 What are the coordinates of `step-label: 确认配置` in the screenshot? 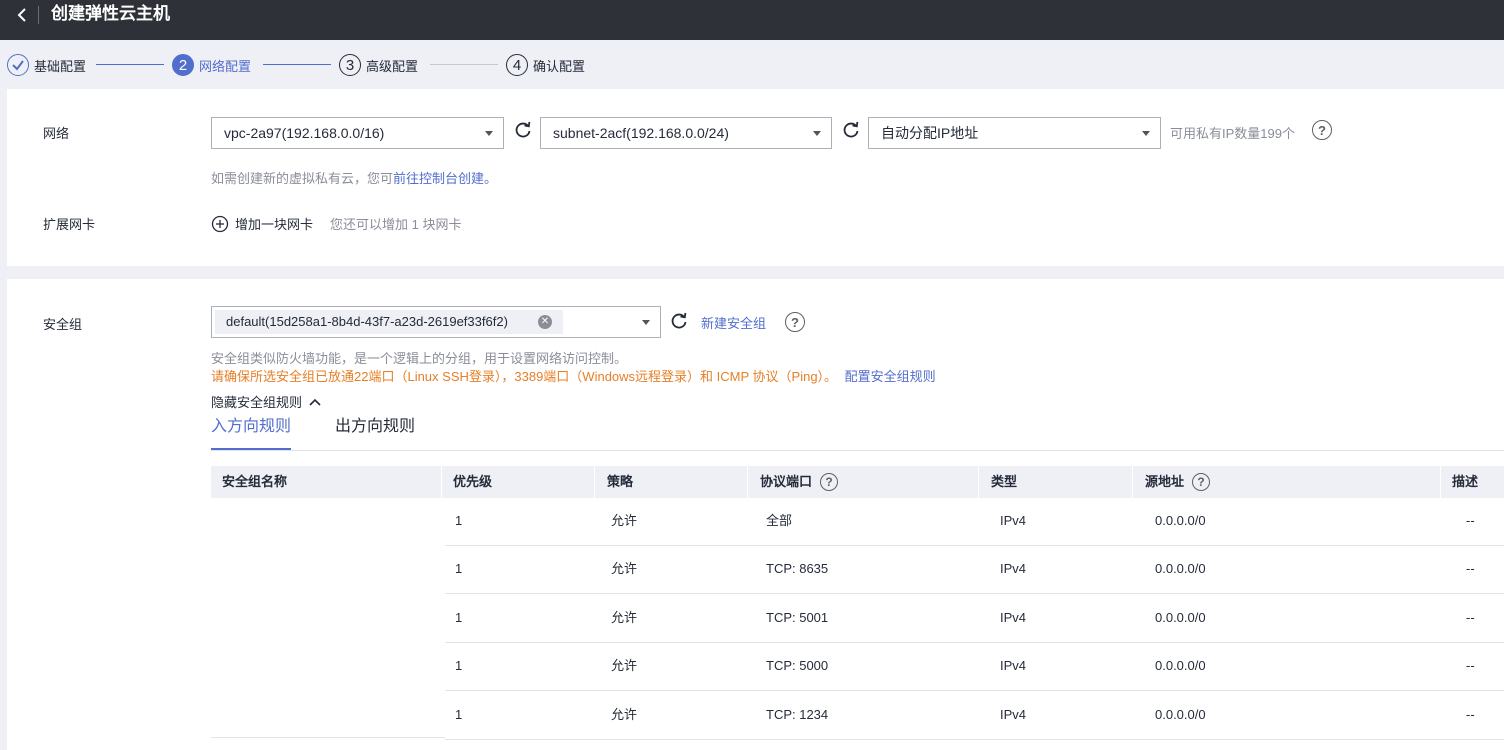 It's located at (559, 66).